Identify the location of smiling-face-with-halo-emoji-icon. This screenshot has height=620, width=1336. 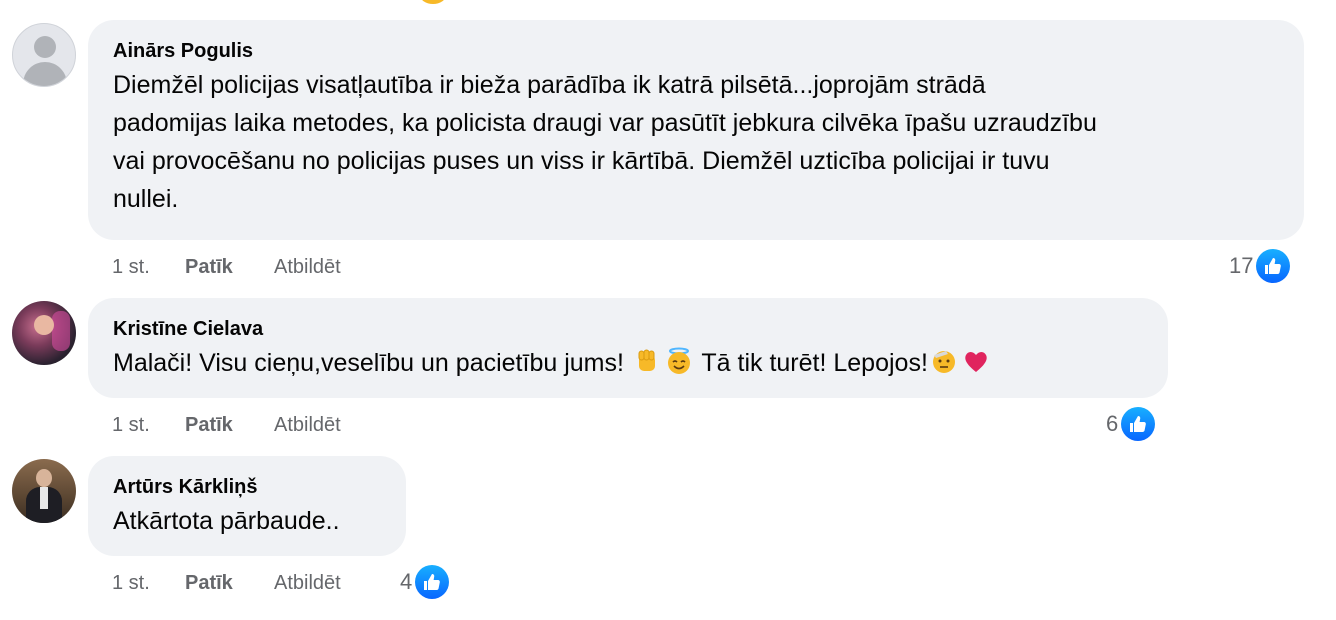
(678, 360).